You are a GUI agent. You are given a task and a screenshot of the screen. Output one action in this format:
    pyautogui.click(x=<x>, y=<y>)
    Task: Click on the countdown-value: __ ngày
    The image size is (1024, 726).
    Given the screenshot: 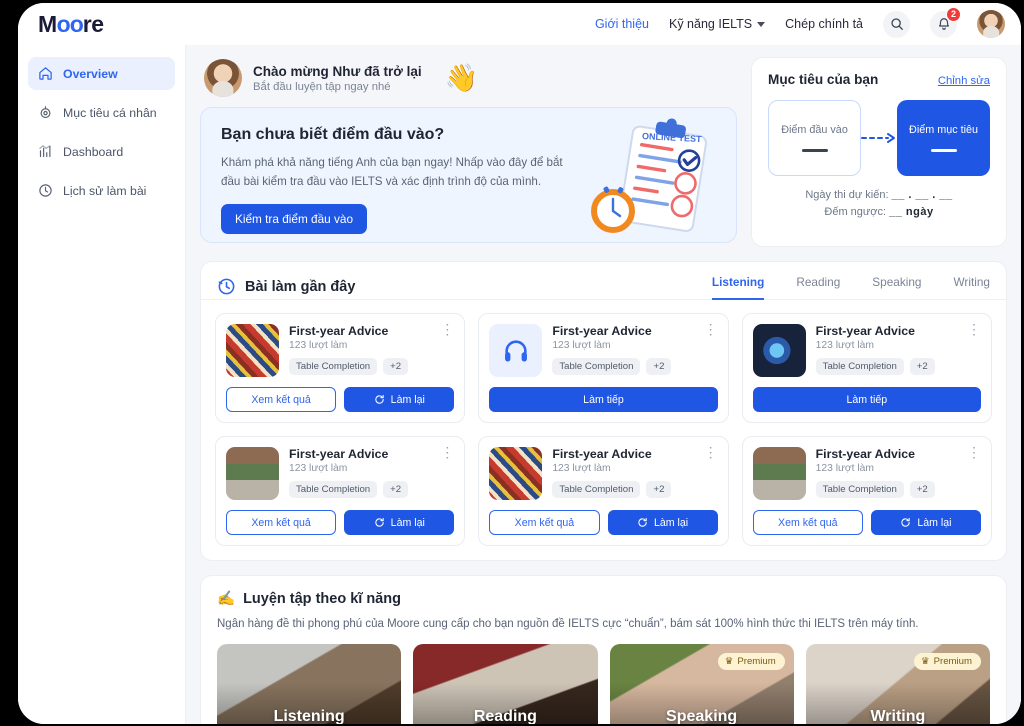 What is the action you would take?
    pyautogui.click(x=911, y=212)
    